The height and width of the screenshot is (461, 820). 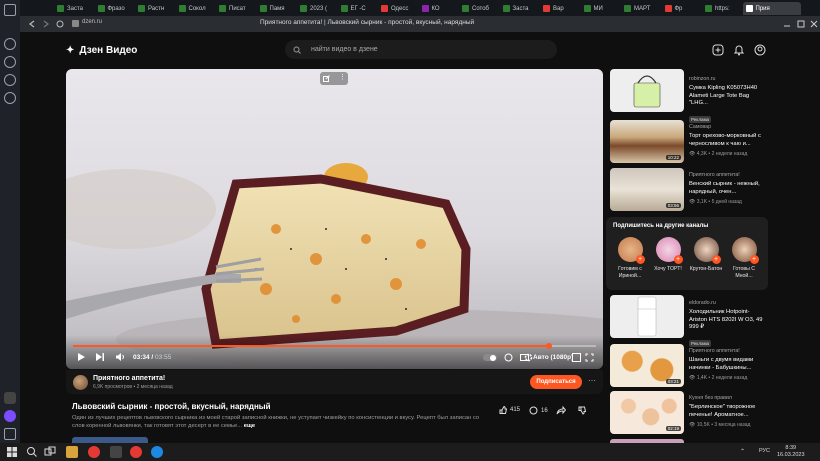 I want to click on task-view-icon, so click(x=50, y=452).